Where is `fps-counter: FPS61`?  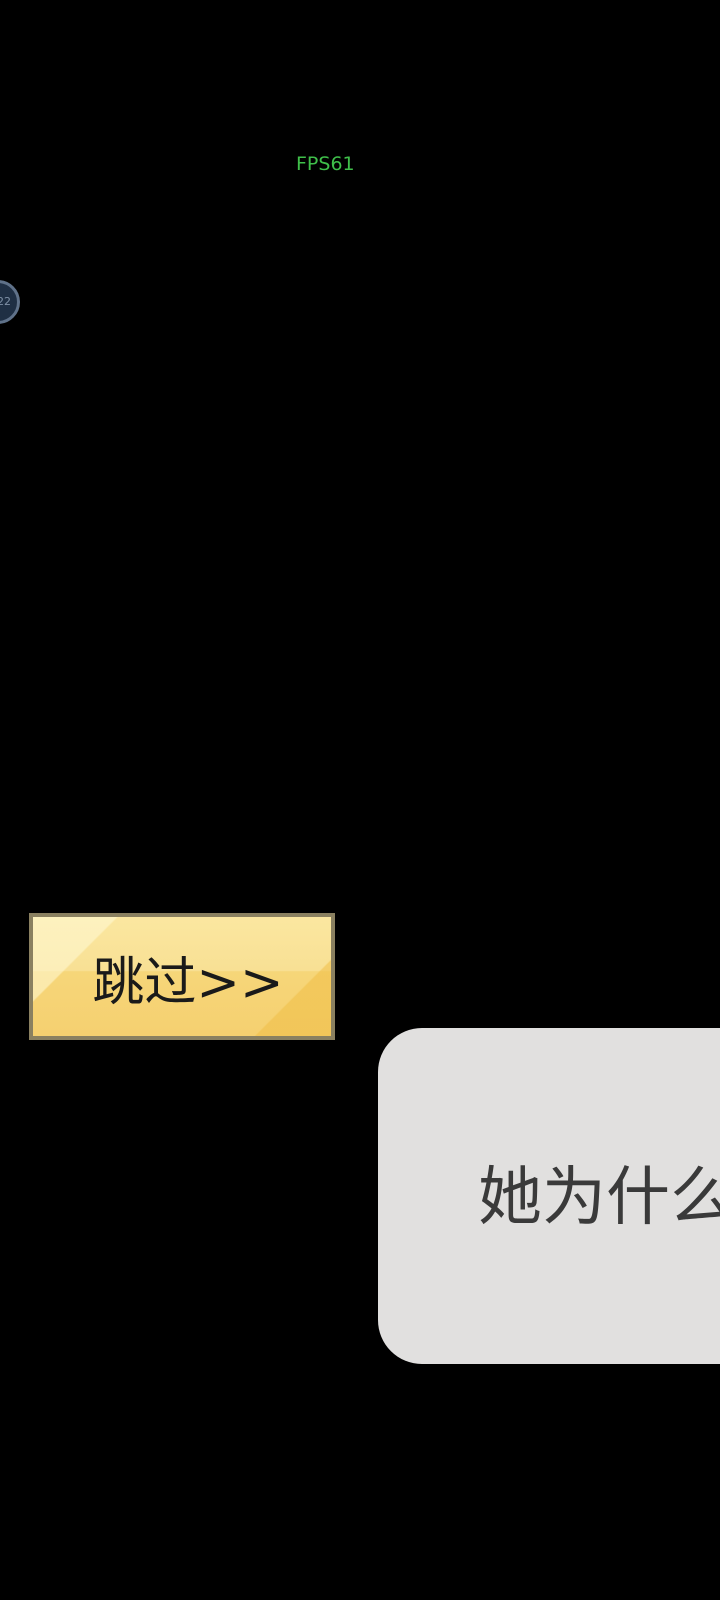
fps-counter: FPS61 is located at coordinates (325, 164).